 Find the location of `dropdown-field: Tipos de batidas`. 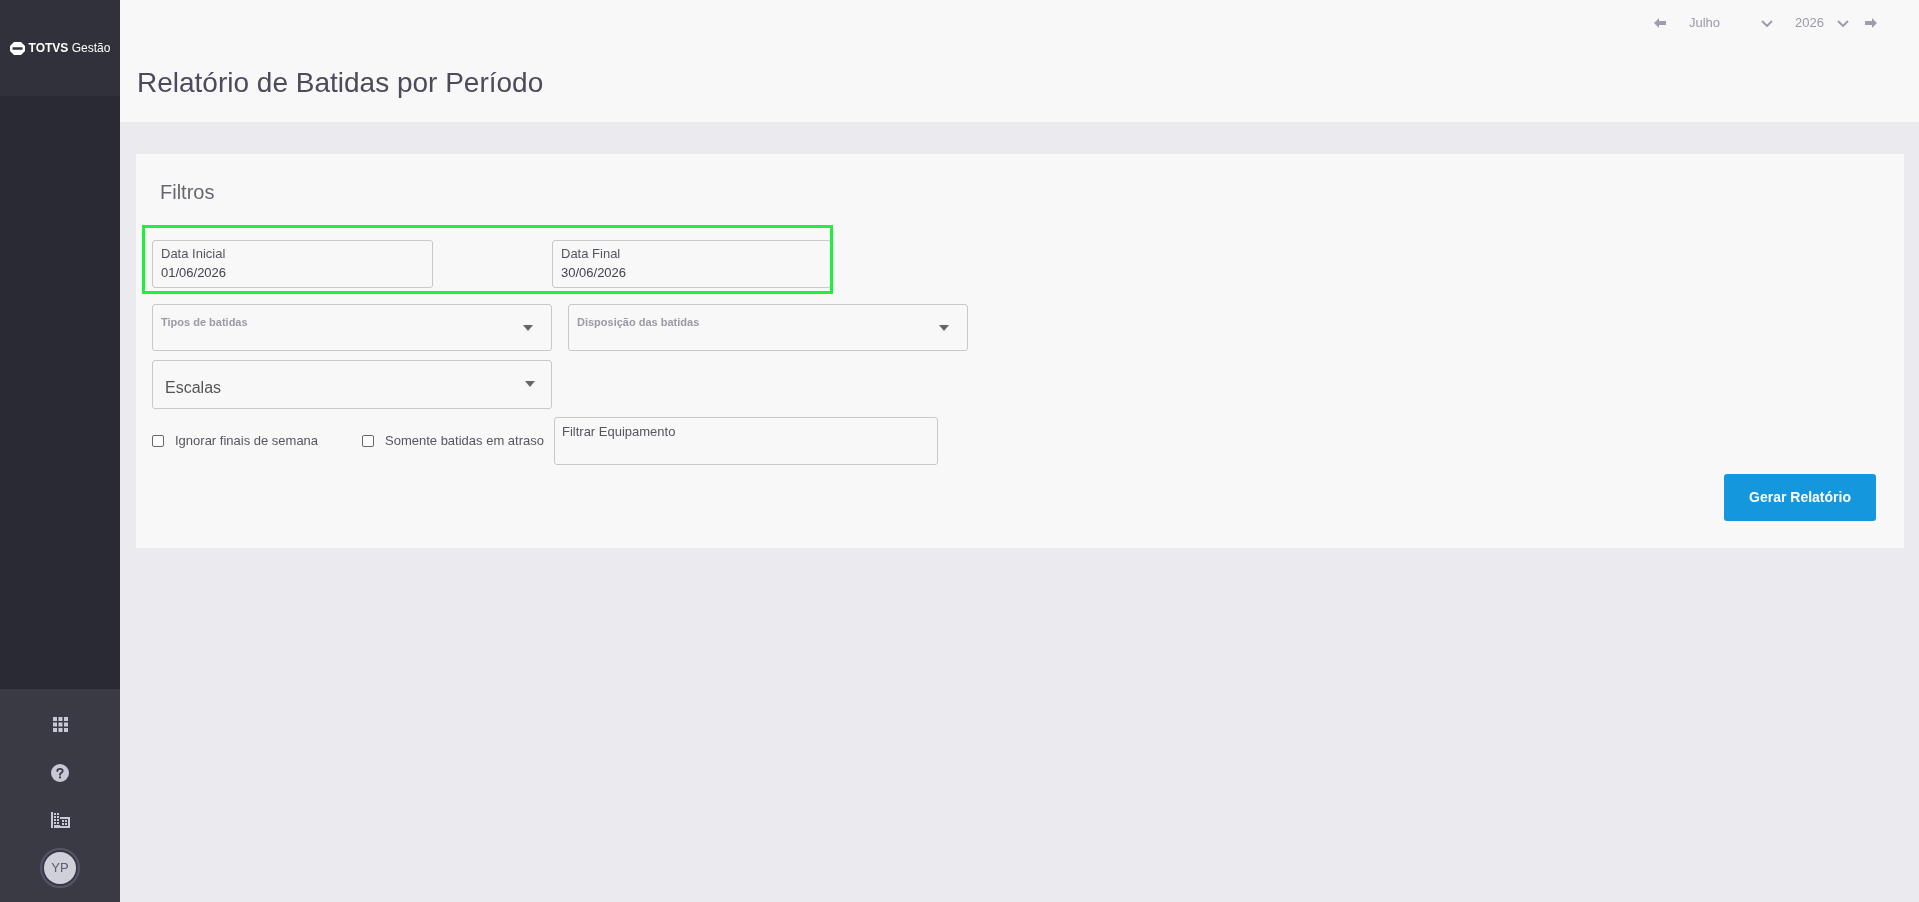

dropdown-field: Tipos de batidas is located at coordinates (352, 327).